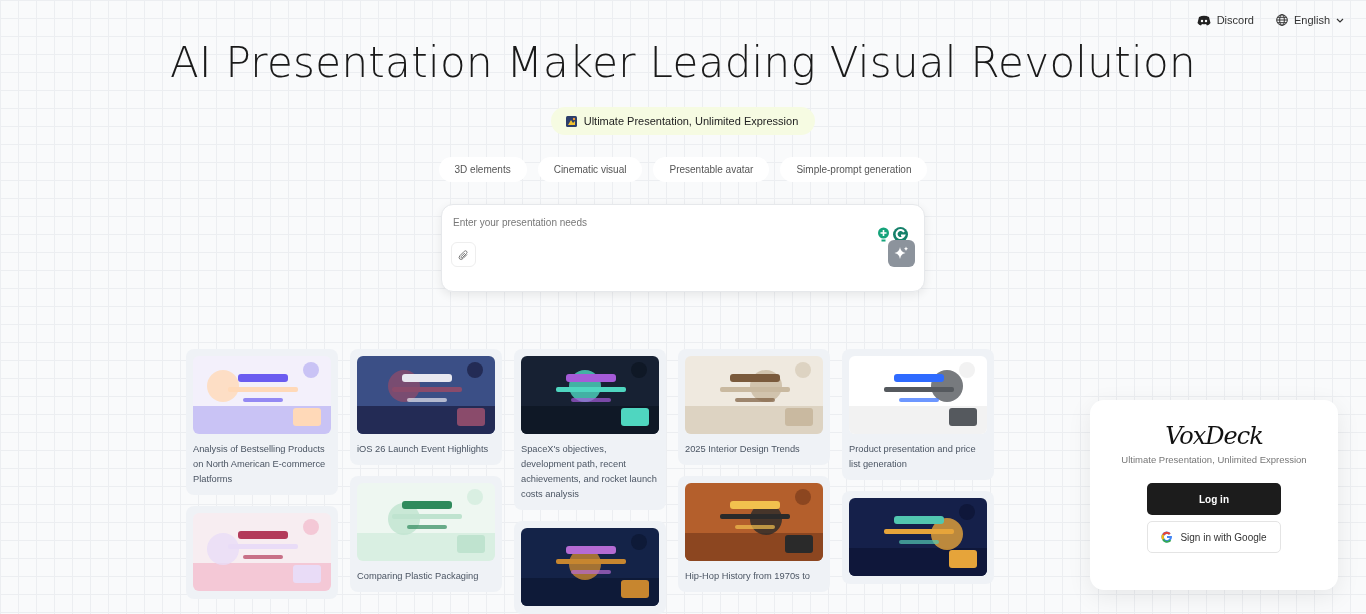  I want to click on google-signin-button: Sign in with Google, so click(1214, 537).